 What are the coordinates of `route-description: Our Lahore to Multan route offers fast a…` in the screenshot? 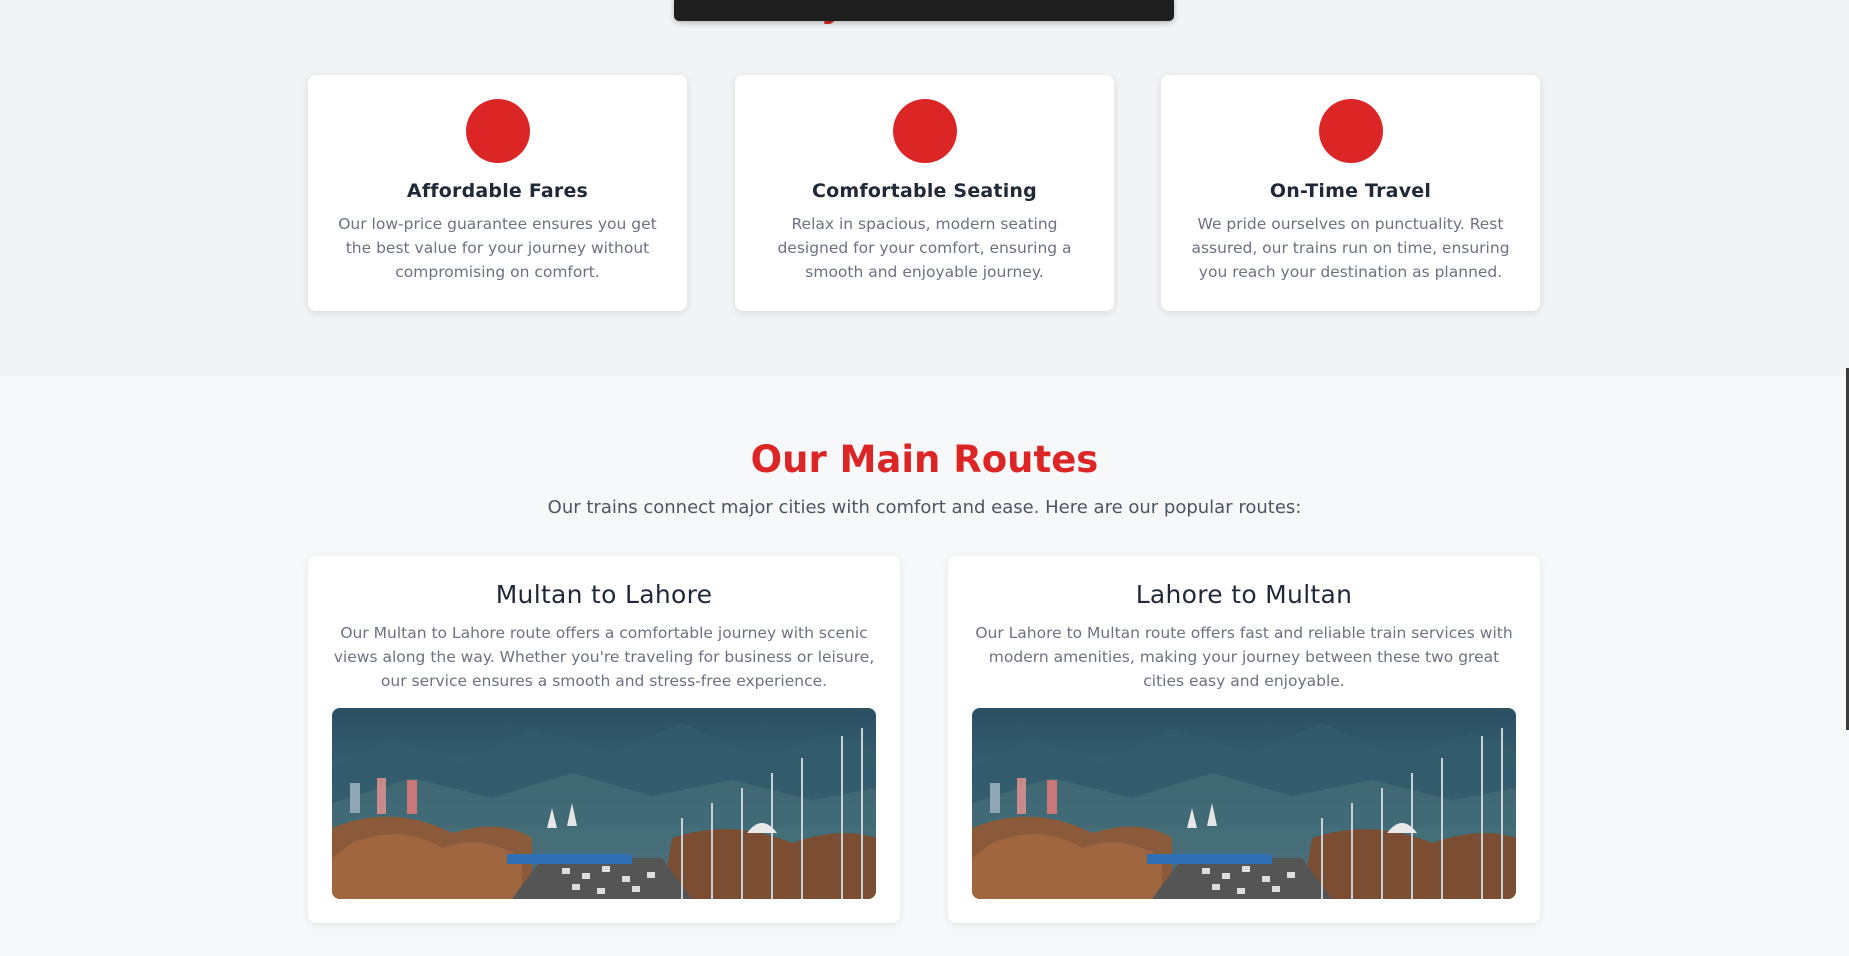 It's located at (1244, 657).